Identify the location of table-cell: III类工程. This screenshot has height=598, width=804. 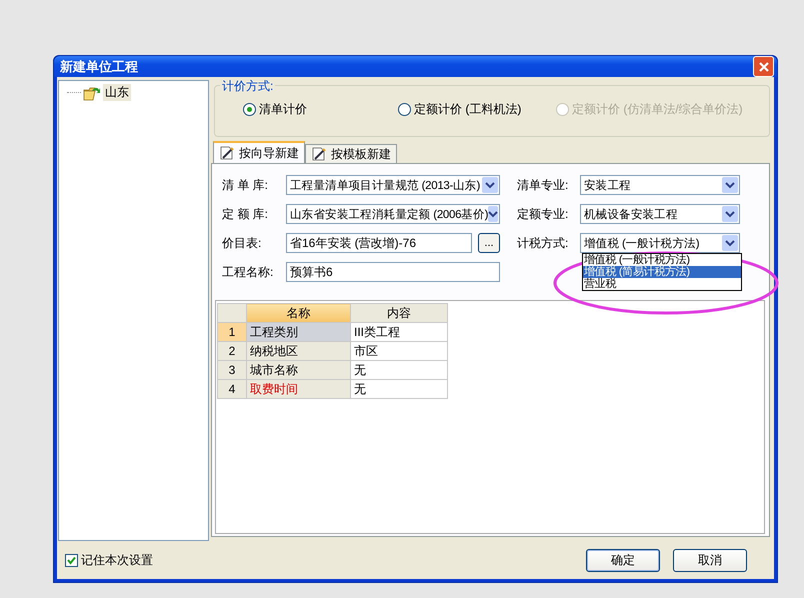
(399, 332).